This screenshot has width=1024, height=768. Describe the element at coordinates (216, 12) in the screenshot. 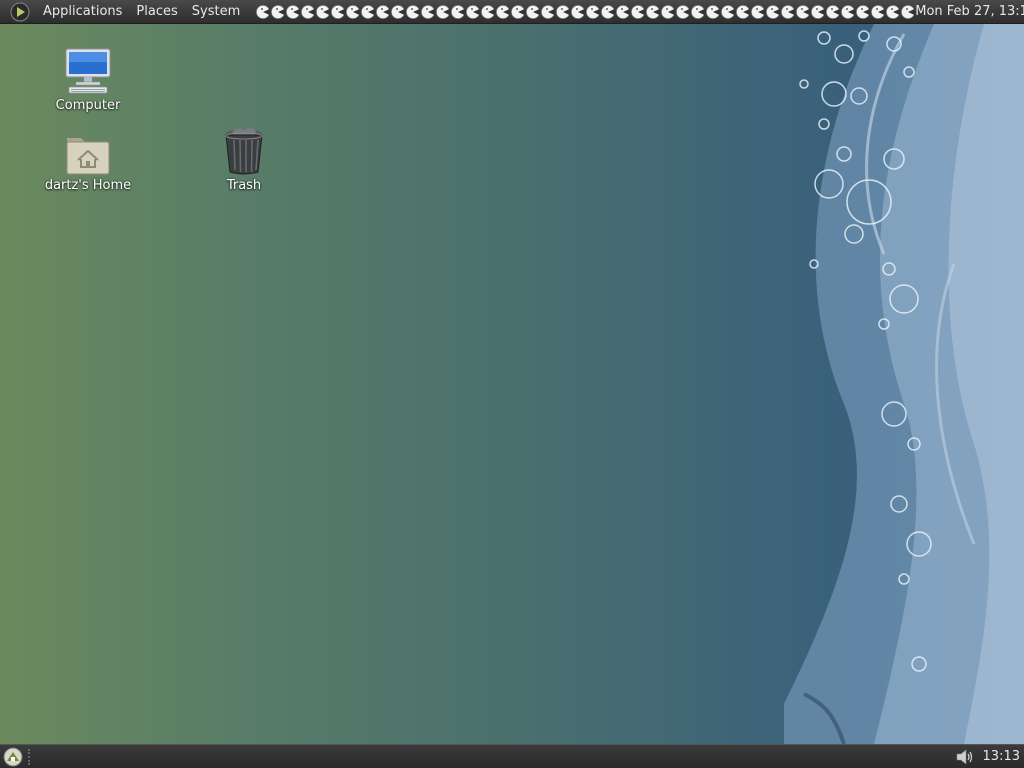

I see `menu-system: System` at that location.